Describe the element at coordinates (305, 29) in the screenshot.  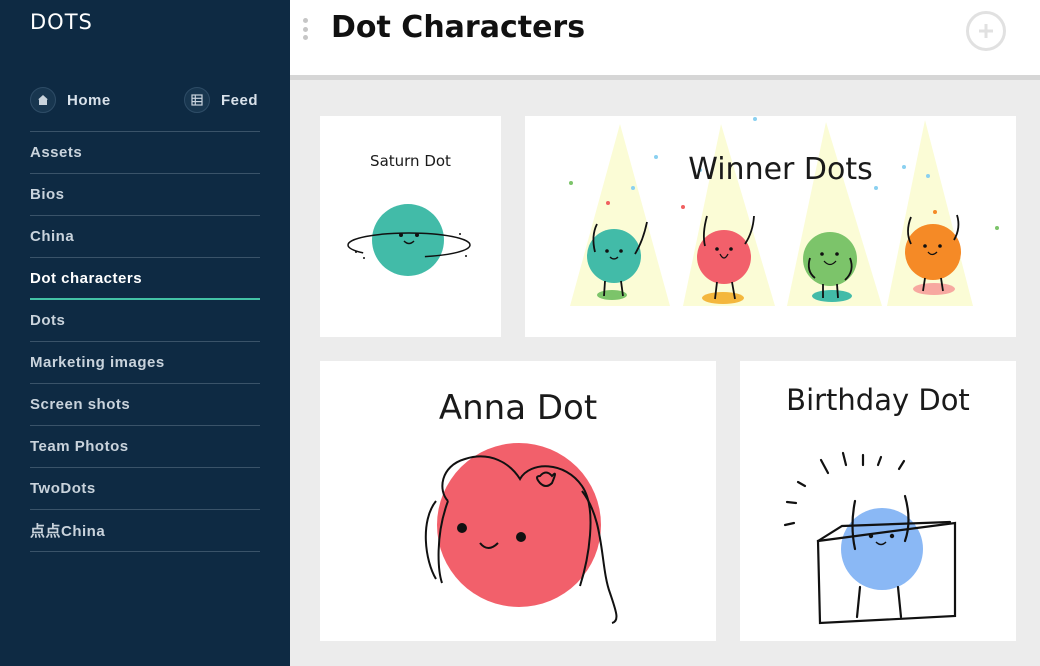
I see `drag-handle-icon` at that location.